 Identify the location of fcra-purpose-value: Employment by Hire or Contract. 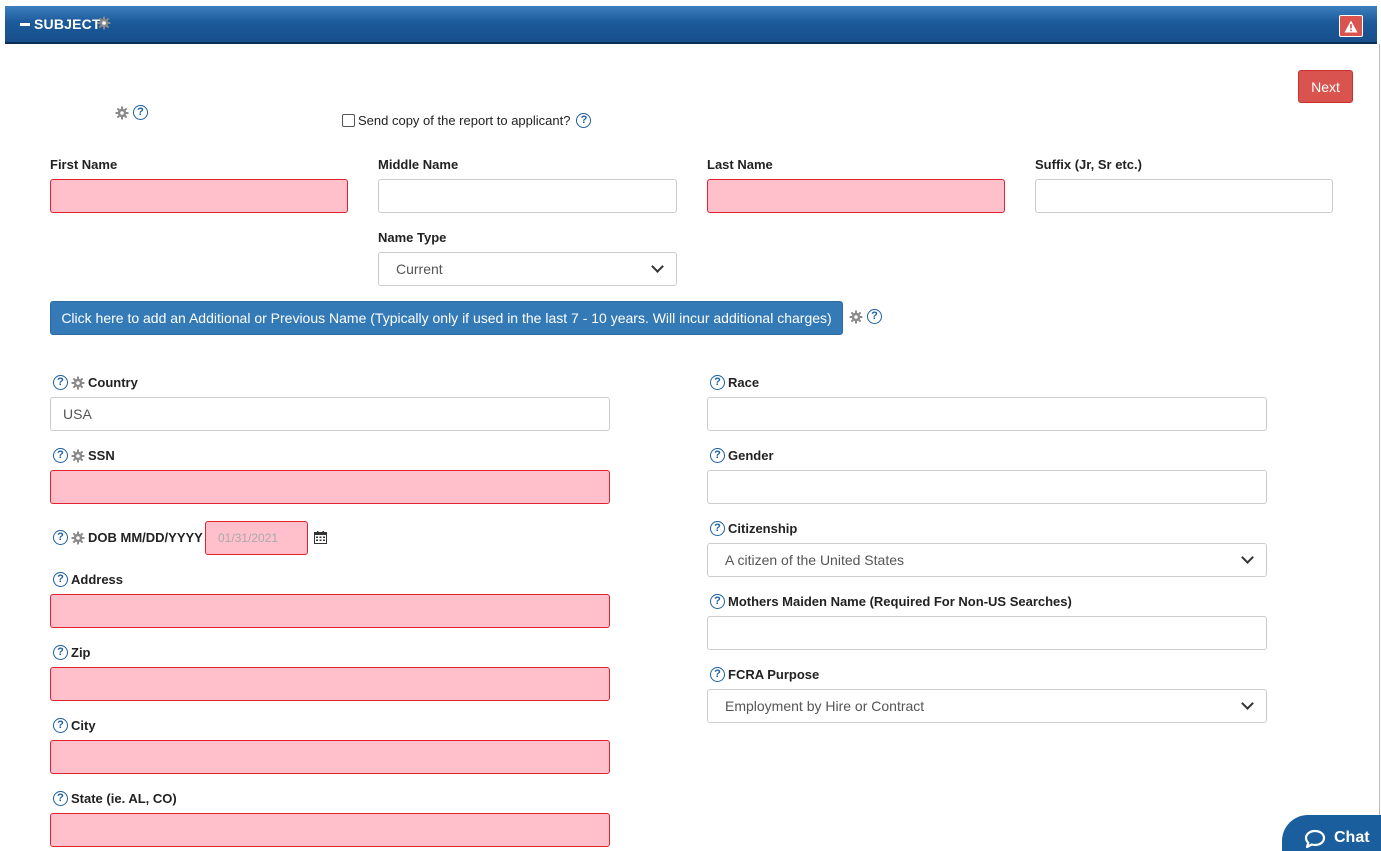
(825, 706).